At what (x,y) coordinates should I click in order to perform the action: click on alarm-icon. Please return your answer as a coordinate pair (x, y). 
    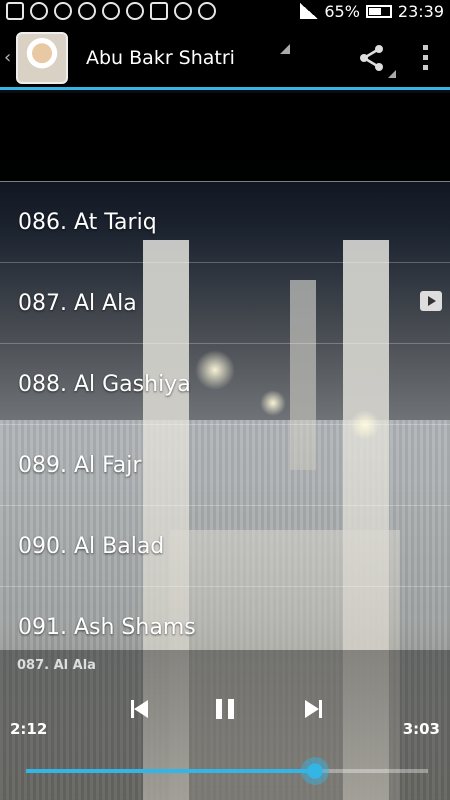
    Looking at the image, I should click on (183, 11).